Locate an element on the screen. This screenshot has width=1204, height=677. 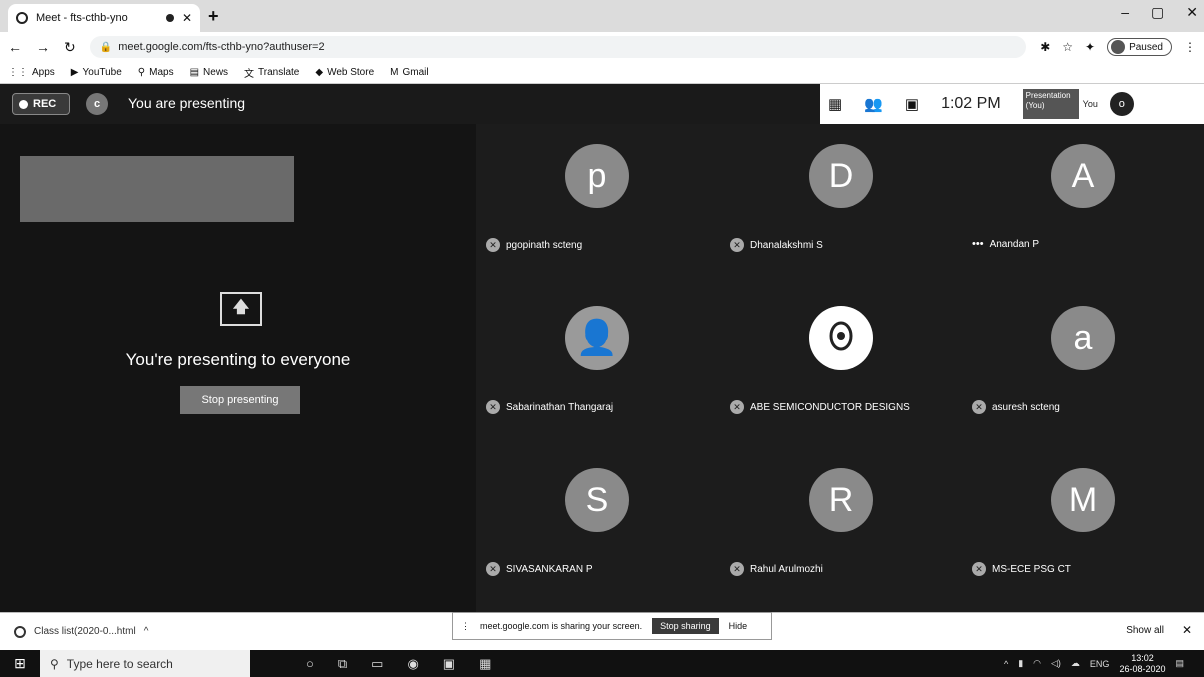
participant-tile: p ✕ pgopinath scteng is located at coordinates (597, 205).